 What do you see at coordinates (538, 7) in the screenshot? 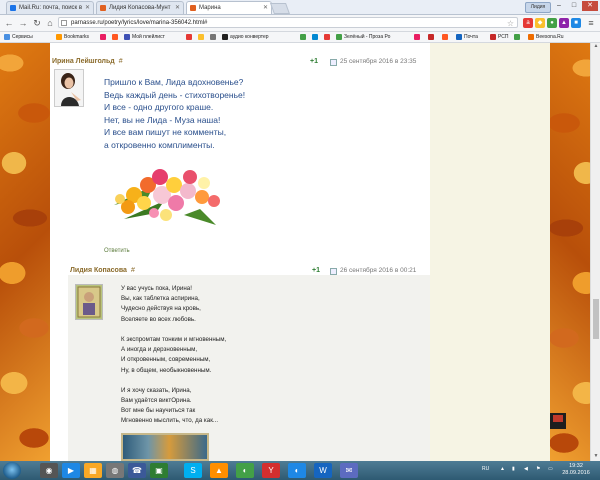
I see `profile-button: Лидия` at bounding box center [538, 7].